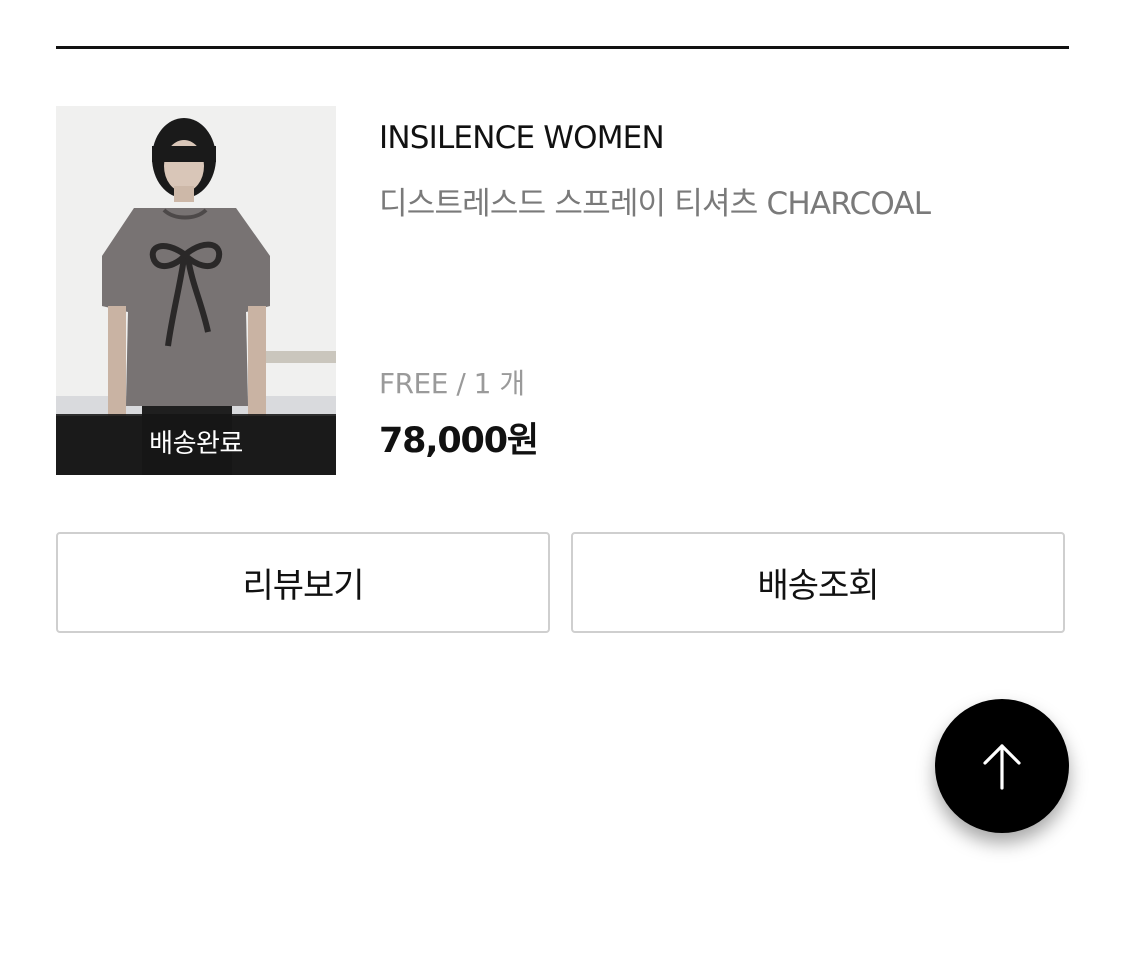 This screenshot has width=1125, height=957. I want to click on scroll-to-top-button, so click(1002, 766).